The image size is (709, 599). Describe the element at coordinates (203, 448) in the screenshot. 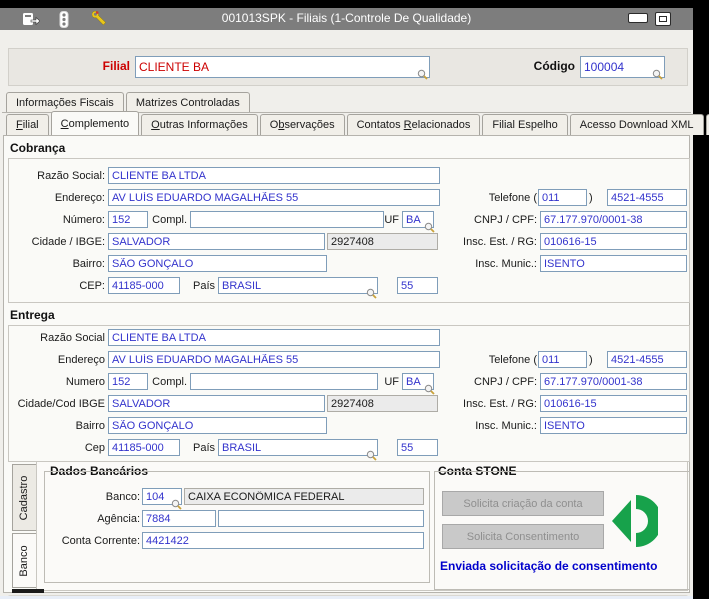

I see `entrega-pais-label: País` at that location.